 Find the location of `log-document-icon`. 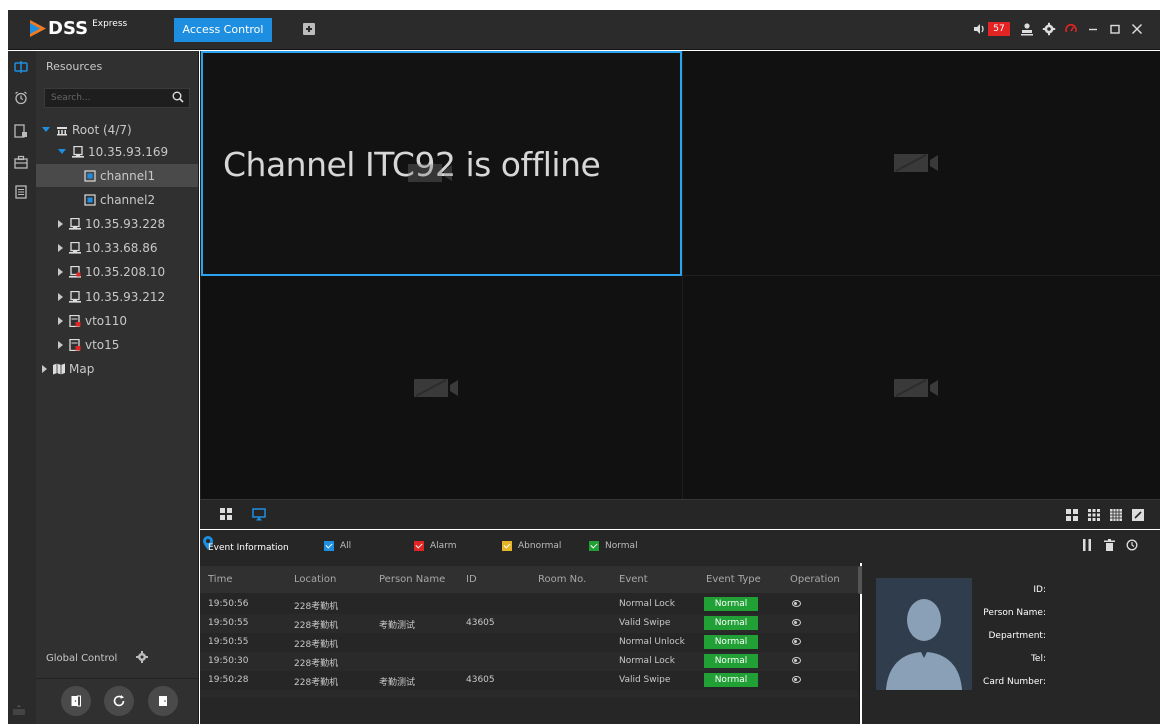

log-document-icon is located at coordinates (21, 192).